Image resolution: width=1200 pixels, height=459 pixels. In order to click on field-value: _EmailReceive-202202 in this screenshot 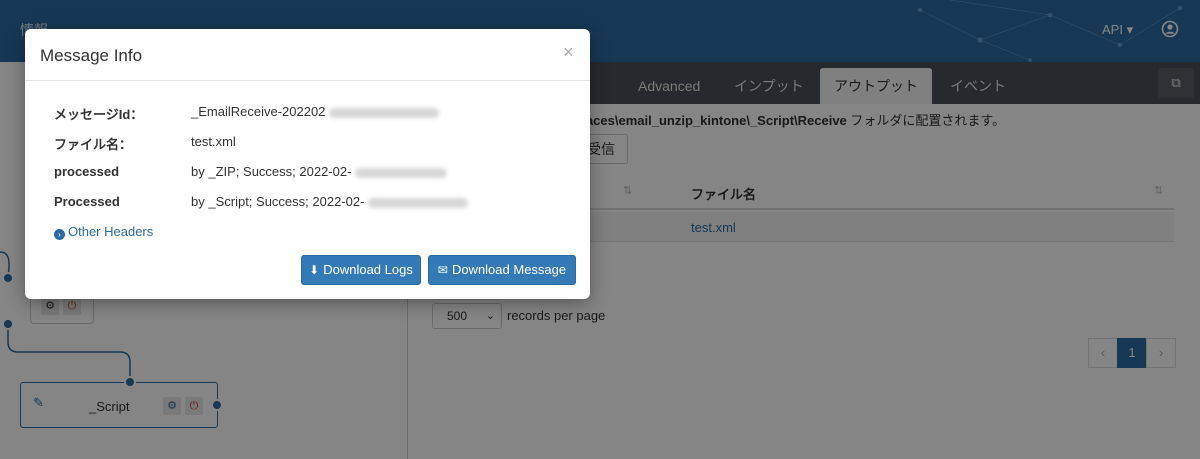, I will do `click(315, 111)`.